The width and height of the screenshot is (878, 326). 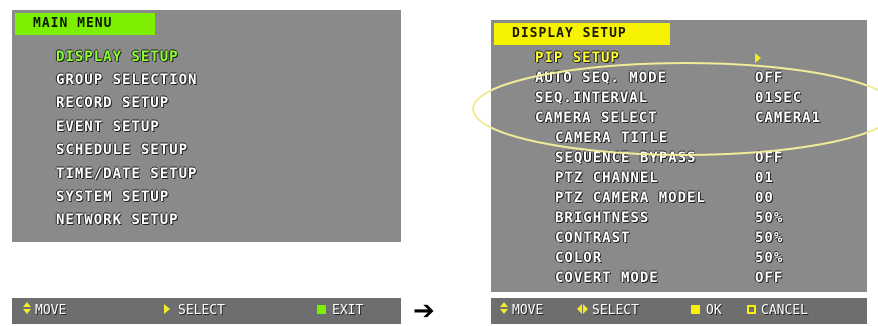 What do you see at coordinates (611, 138) in the screenshot?
I see `row-camera-title: CAMERA TITLE` at bounding box center [611, 138].